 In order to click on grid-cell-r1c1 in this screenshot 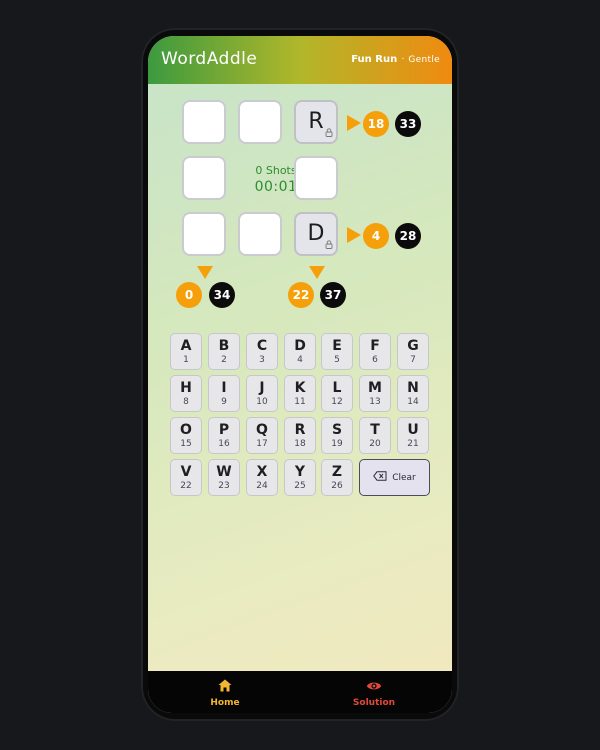, I will do `click(204, 122)`.